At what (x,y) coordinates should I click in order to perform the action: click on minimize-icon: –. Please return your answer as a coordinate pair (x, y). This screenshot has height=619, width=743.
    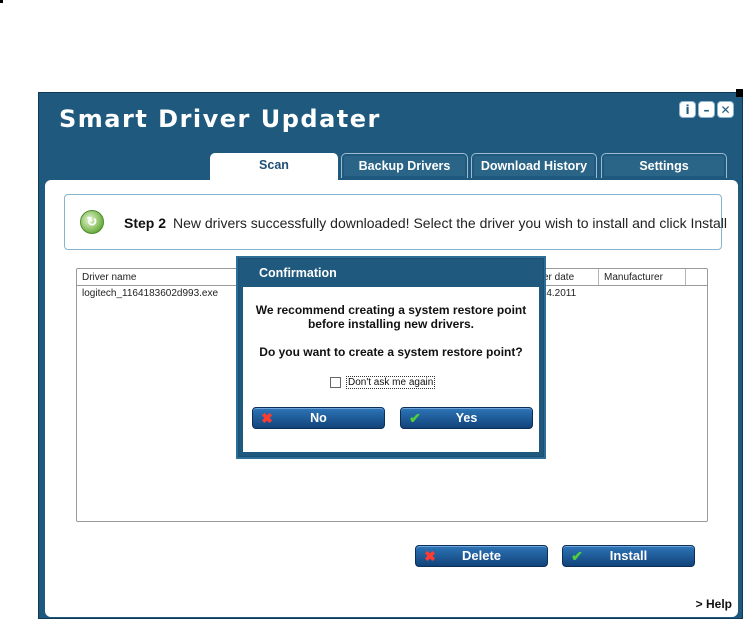
    Looking at the image, I should click on (706, 109).